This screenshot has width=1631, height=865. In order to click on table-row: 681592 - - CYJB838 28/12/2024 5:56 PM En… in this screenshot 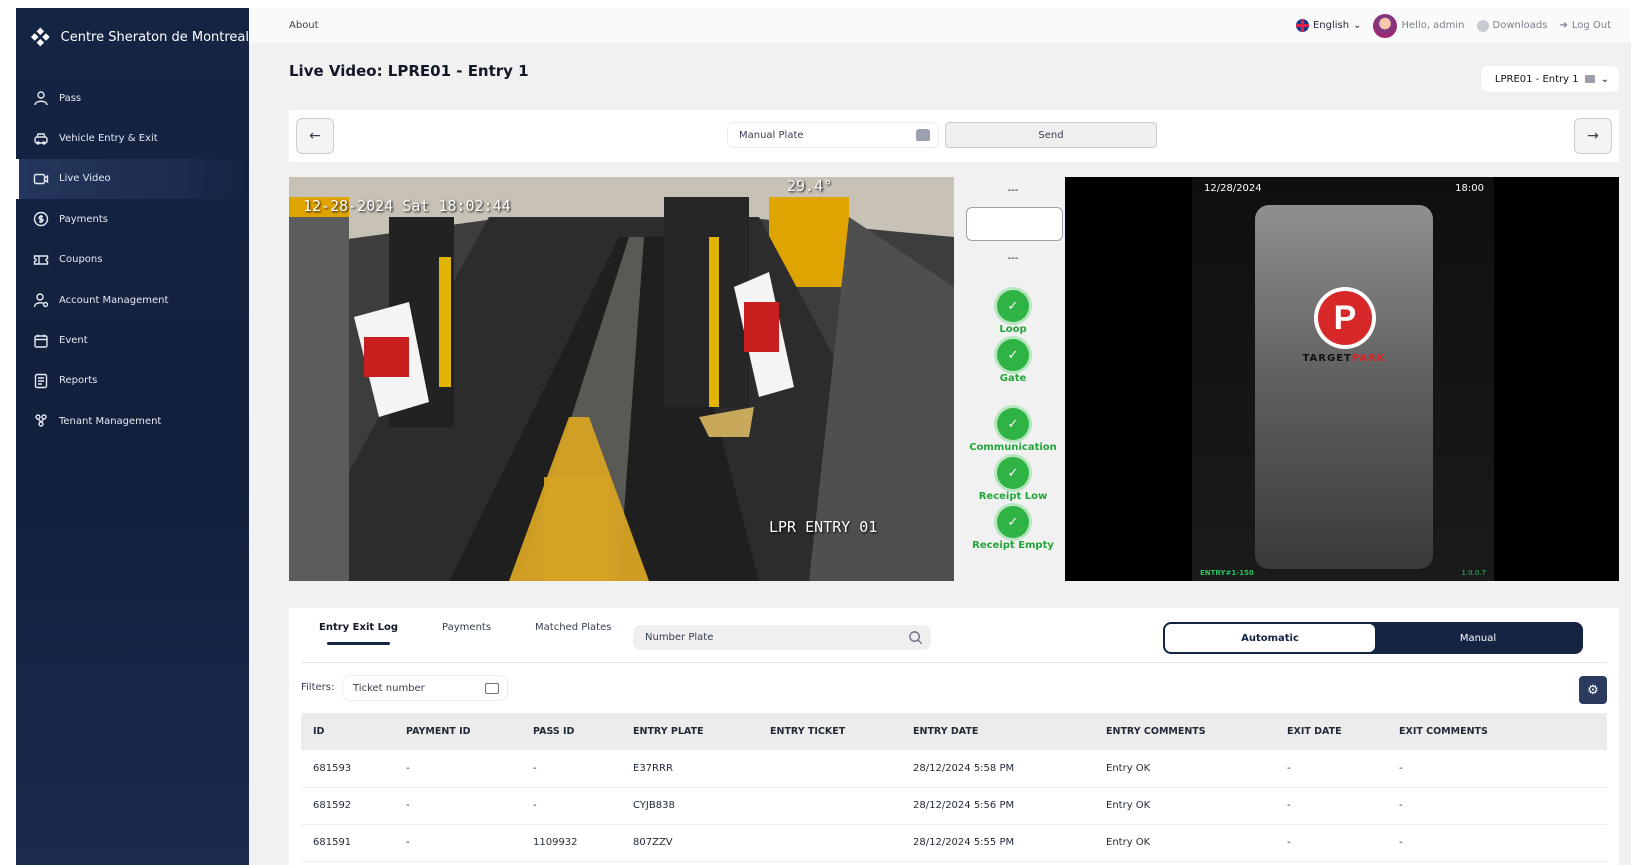, I will do `click(954, 806)`.